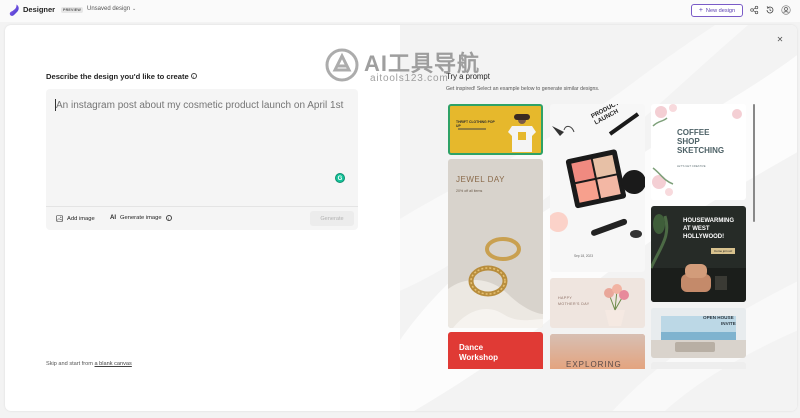 The width and height of the screenshot is (800, 418). I want to click on example-jewel-day: JEWEL DAY 20% off all items, so click(495, 243).